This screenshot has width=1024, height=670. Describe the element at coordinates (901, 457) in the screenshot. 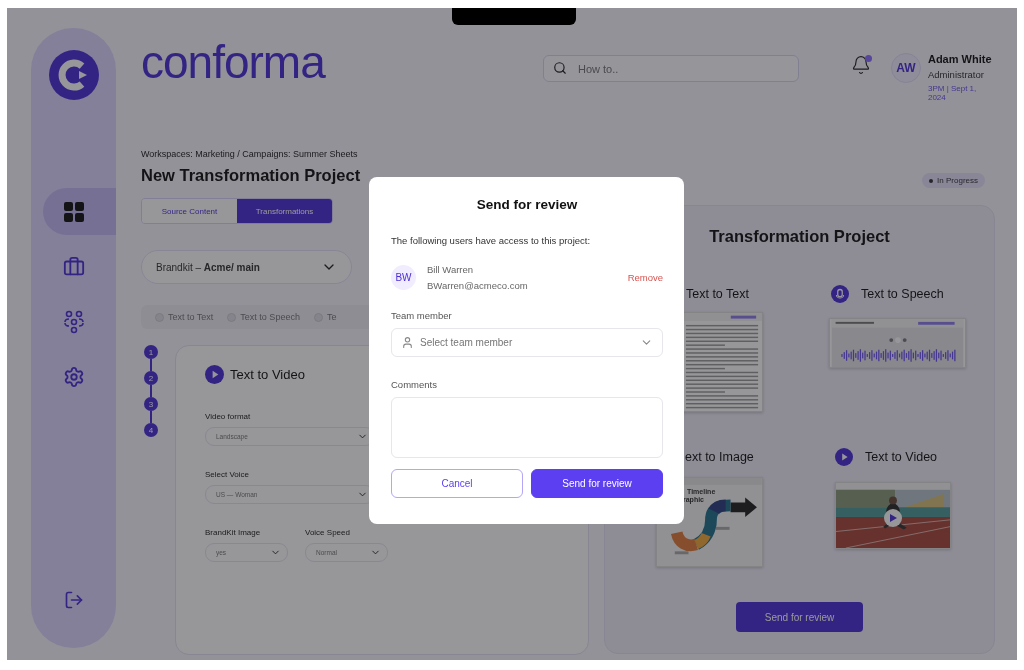

I see `transformation-label: Text to Video` at that location.